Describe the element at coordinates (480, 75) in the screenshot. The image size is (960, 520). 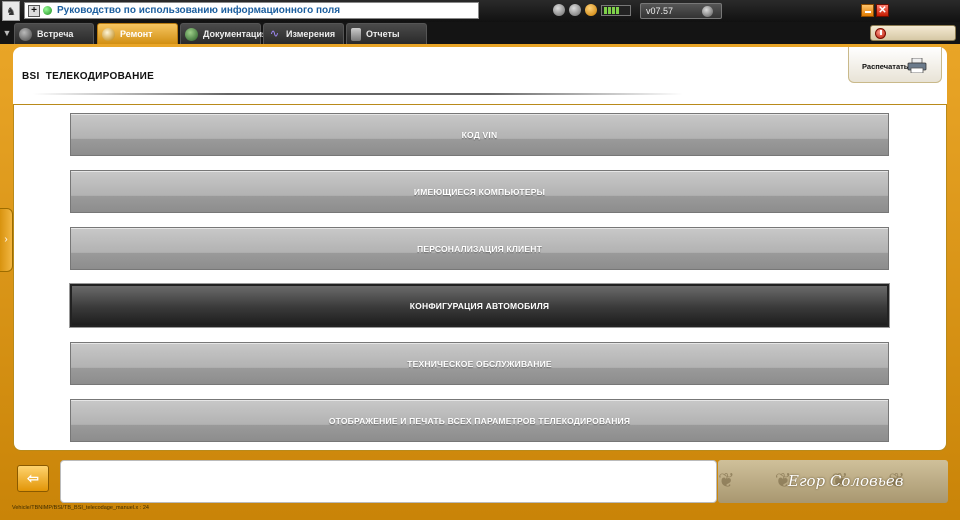
I see `header-panel: BSI ТЕЛЕКОДИРОВАНИЕ Распечатать` at that location.